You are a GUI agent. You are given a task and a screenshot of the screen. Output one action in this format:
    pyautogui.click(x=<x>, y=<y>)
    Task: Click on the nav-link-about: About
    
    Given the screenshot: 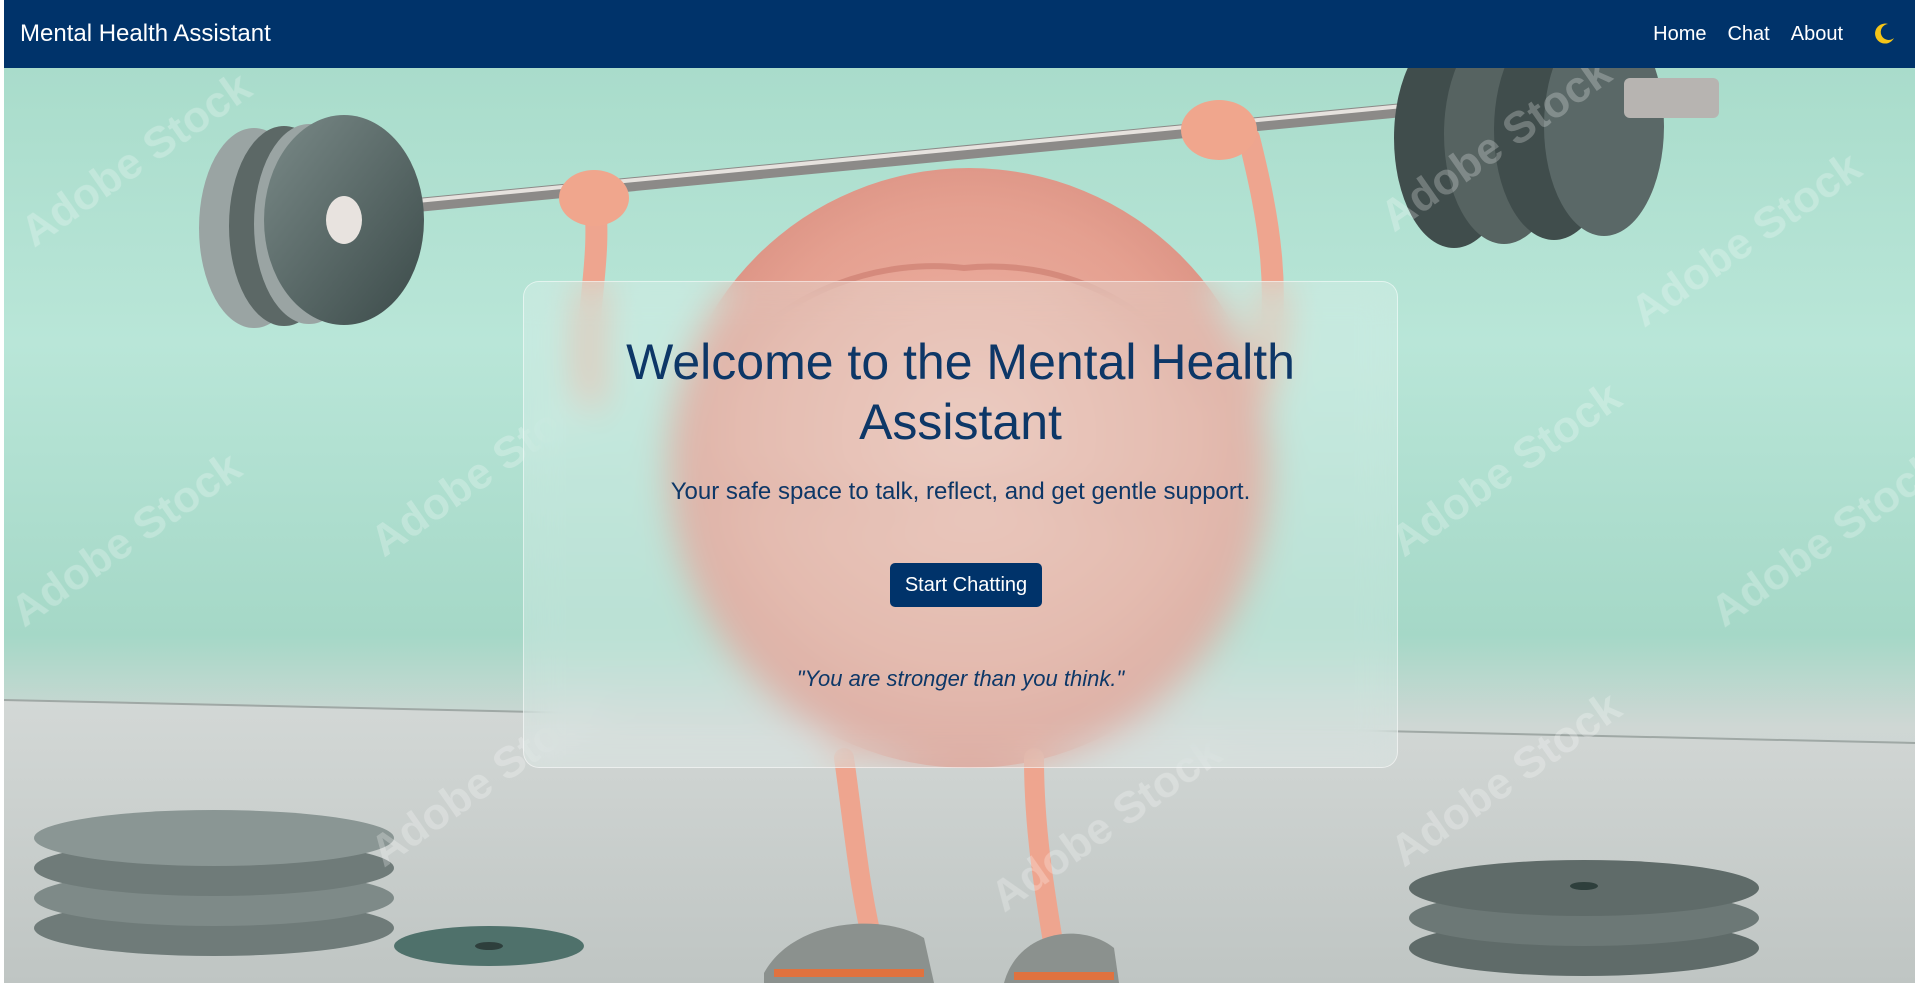 What is the action you would take?
    pyautogui.click(x=1817, y=34)
    